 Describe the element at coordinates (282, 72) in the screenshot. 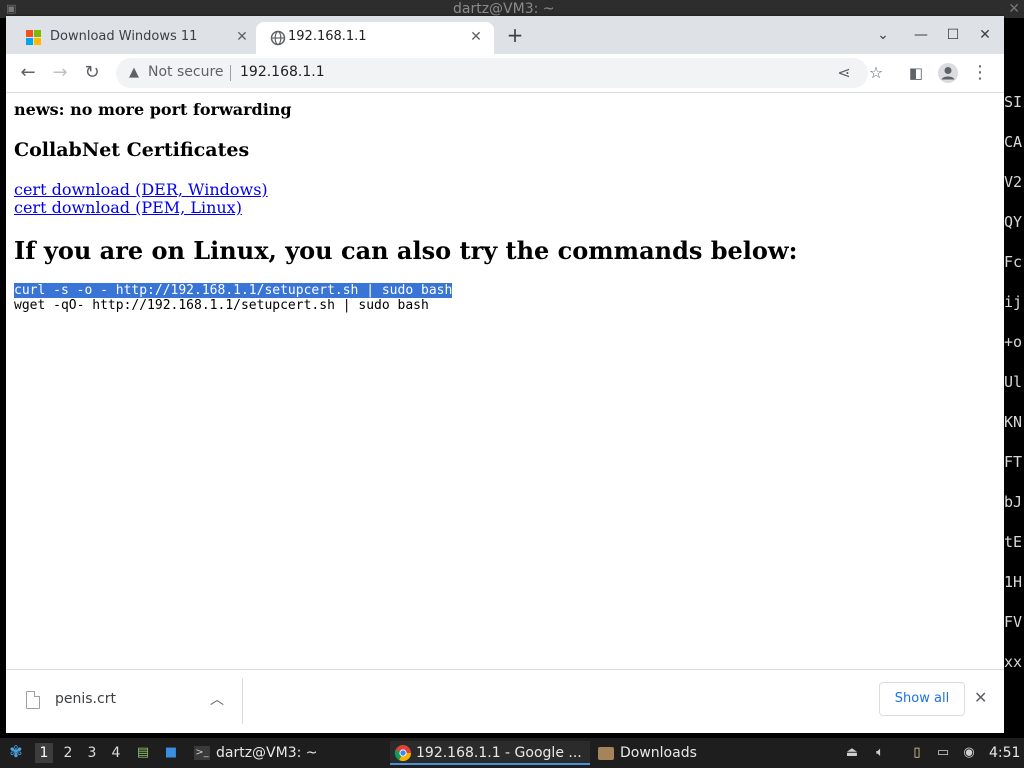

I see `url-text: 192.168.1.1` at that location.